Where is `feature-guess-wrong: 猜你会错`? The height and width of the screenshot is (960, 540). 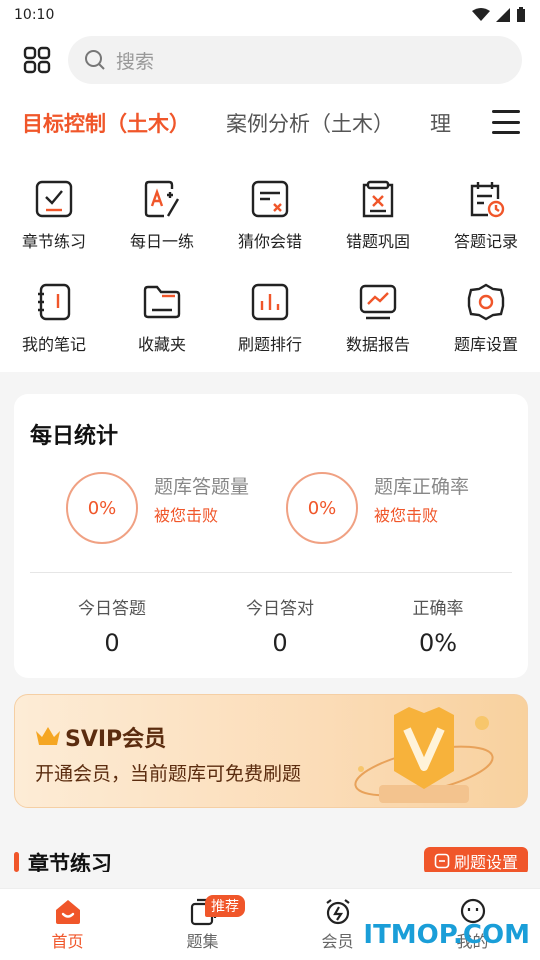
feature-guess-wrong: 猜你会错 is located at coordinates (270, 217).